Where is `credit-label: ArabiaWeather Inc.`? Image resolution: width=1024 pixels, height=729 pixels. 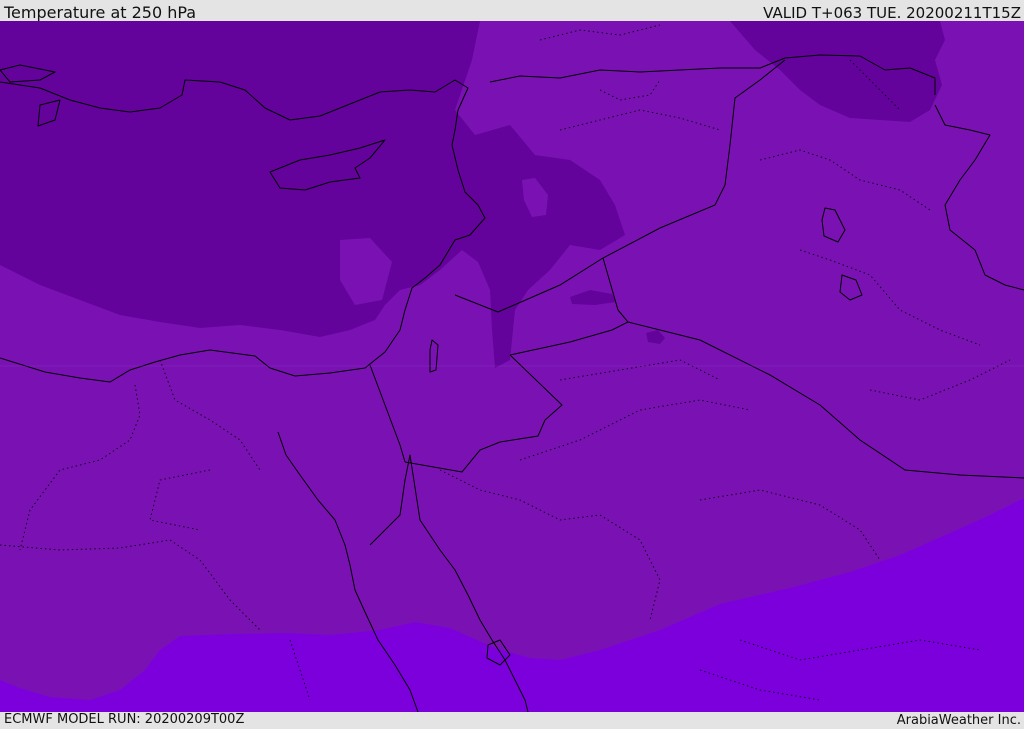
credit-label: ArabiaWeather Inc. is located at coordinates (958, 720).